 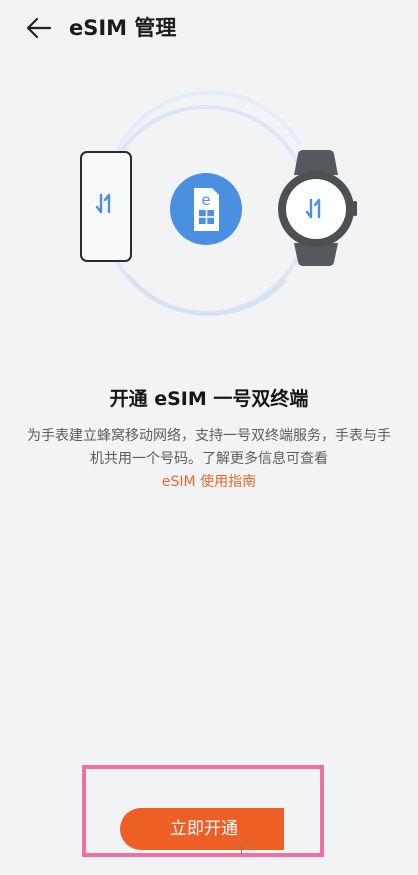 I want to click on smartwatch-icon, so click(x=317, y=208).